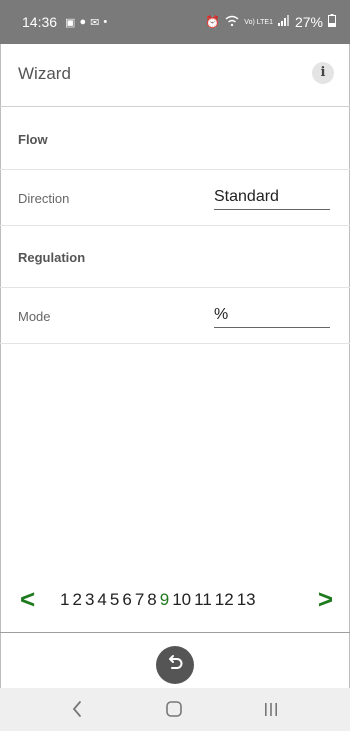 This screenshot has height=731, width=350. What do you see at coordinates (175, 316) in the screenshot?
I see `field-row-mode: Mode %` at bounding box center [175, 316].